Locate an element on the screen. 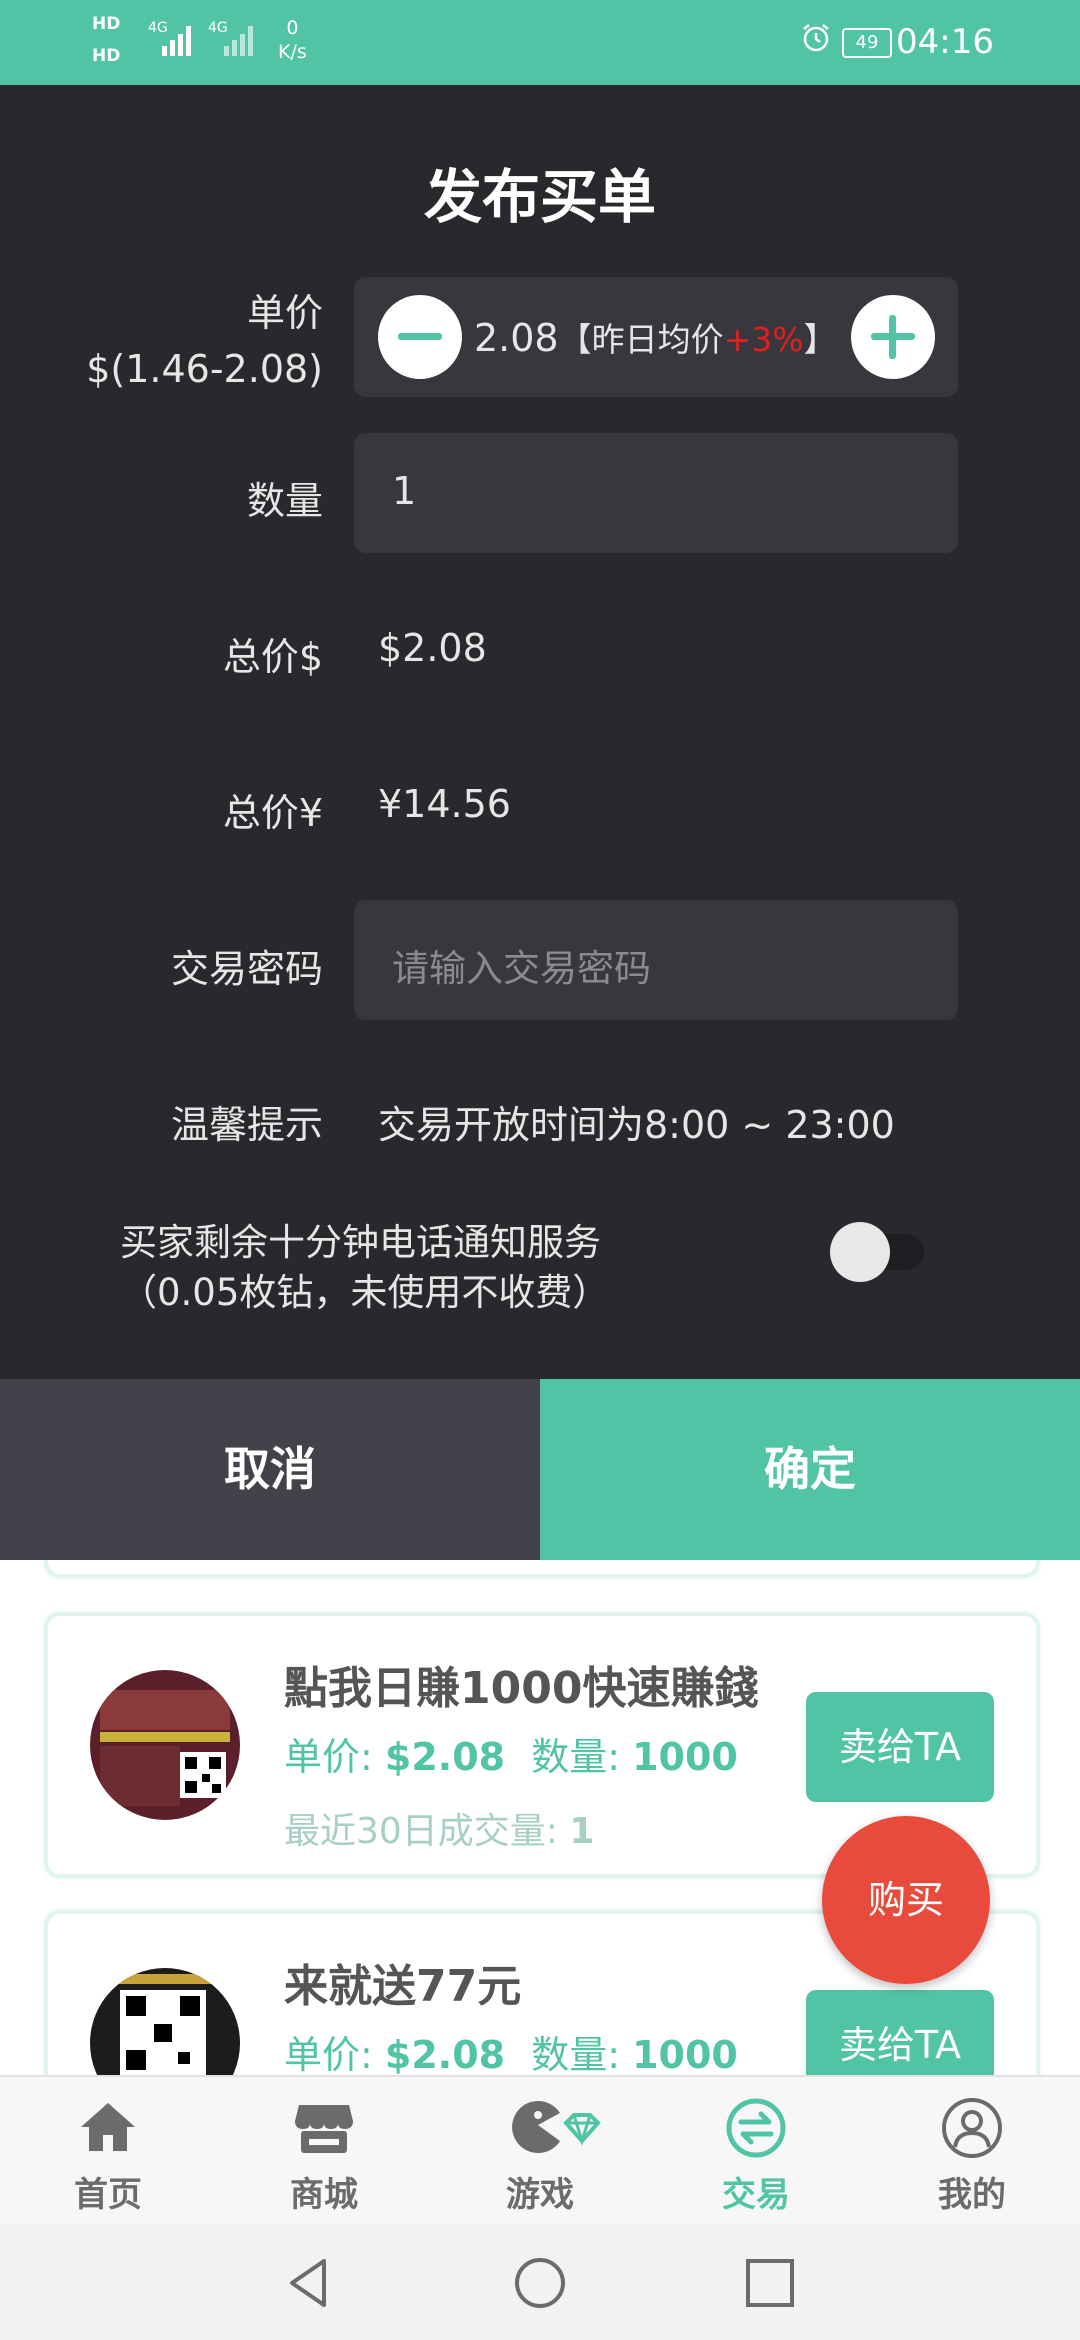  phone-notify-toggle is located at coordinates (880, 1252).